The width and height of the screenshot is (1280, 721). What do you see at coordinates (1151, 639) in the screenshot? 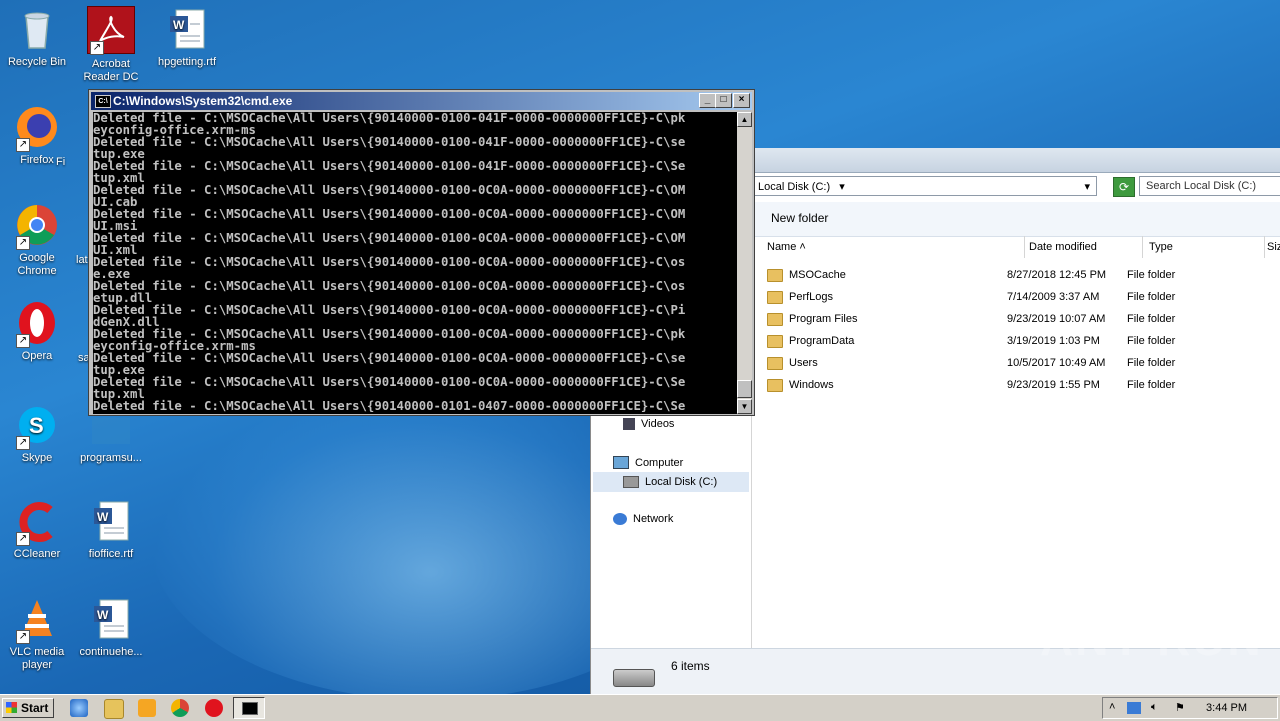
I see `anyrun-watermark: ANY RUN` at bounding box center [1151, 639].